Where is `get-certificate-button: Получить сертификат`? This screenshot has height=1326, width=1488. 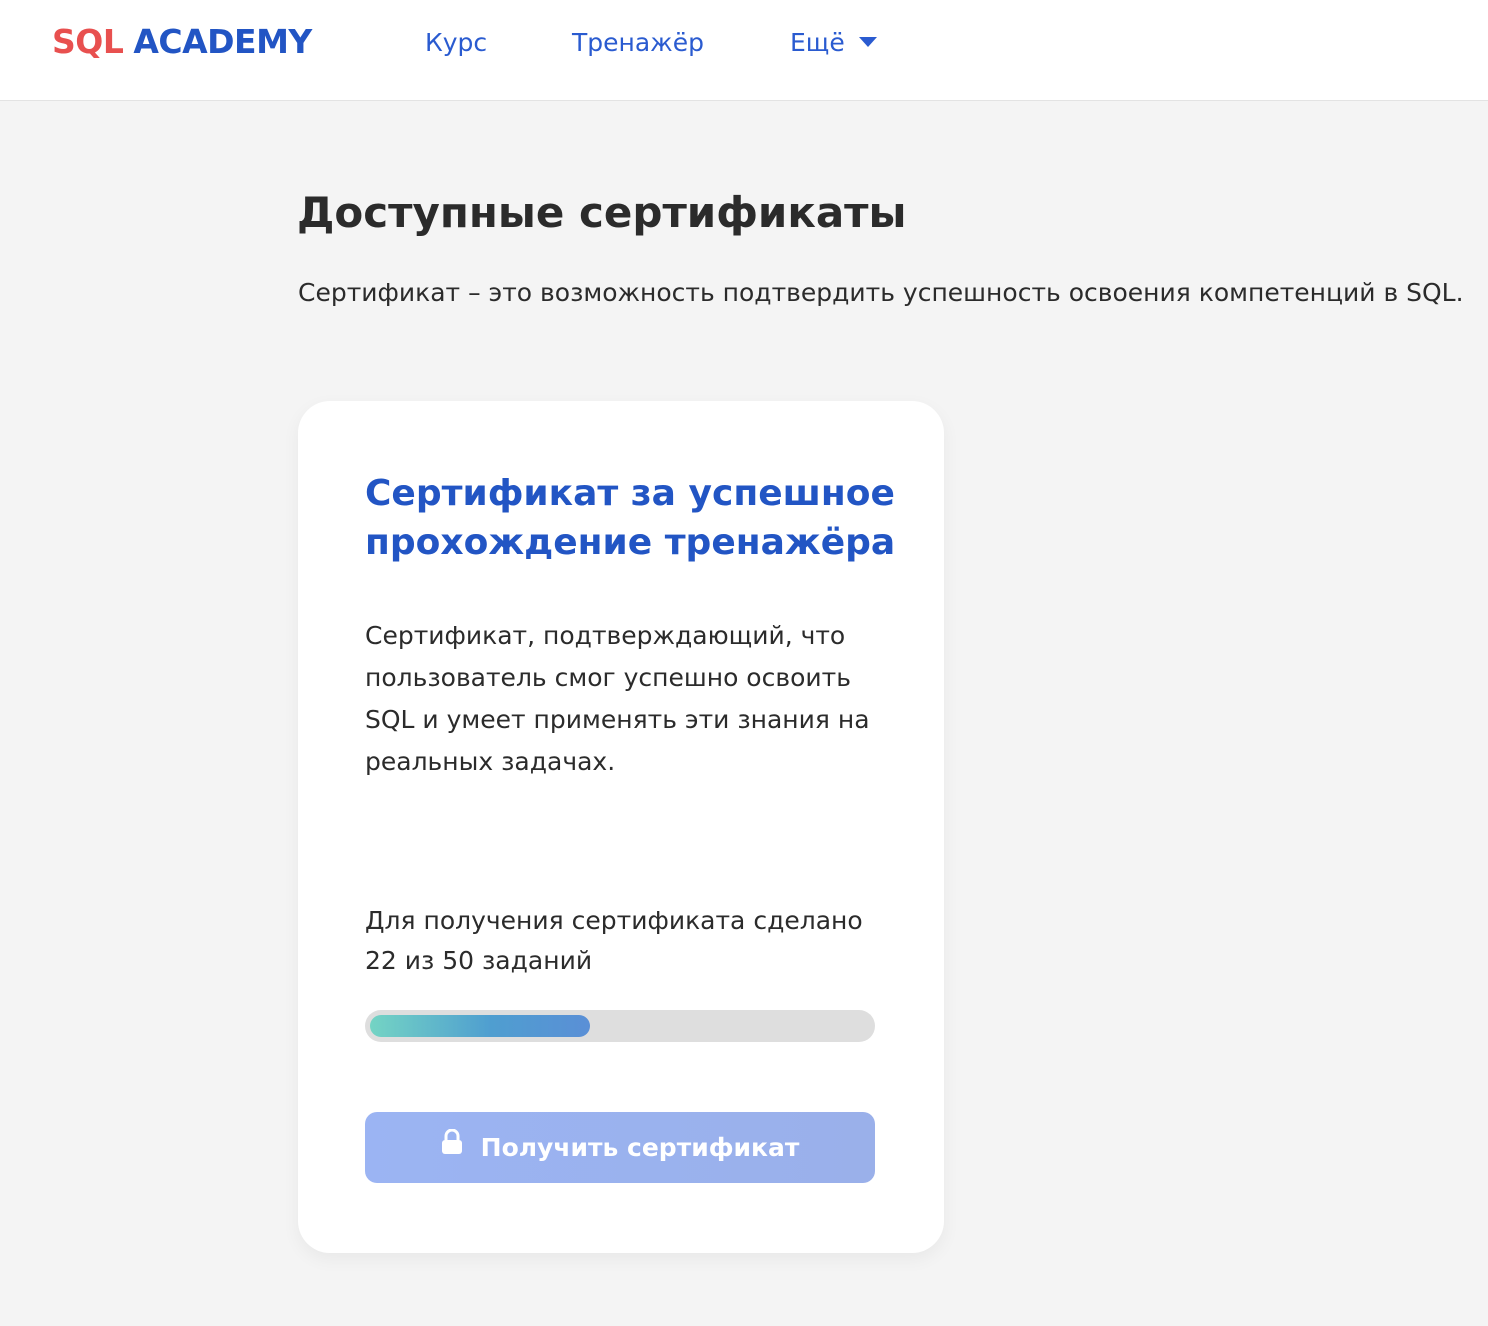
get-certificate-button: Получить сертификат is located at coordinates (620, 1147).